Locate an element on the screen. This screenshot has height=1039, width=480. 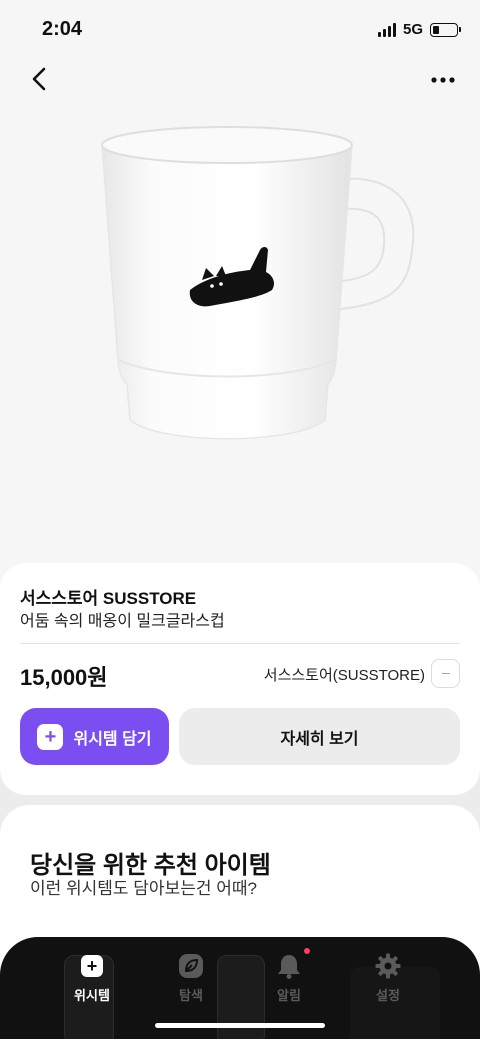
view-details-button: 자세히 보기 is located at coordinates (319, 736).